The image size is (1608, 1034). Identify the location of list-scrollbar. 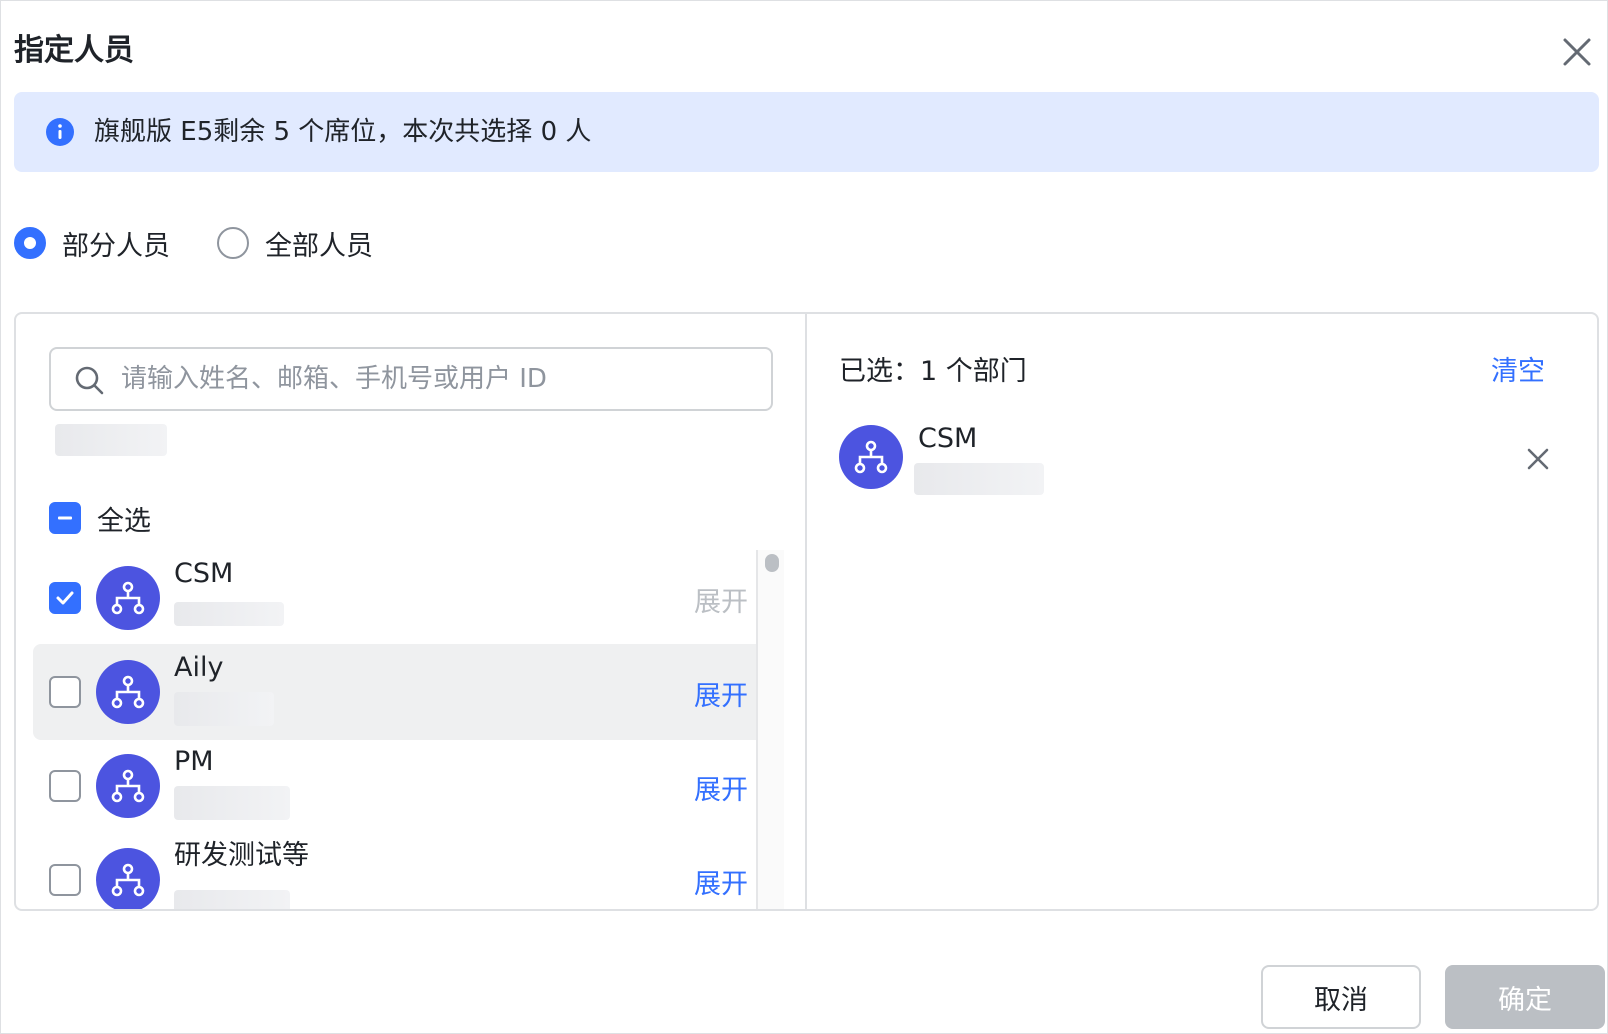
(770, 729).